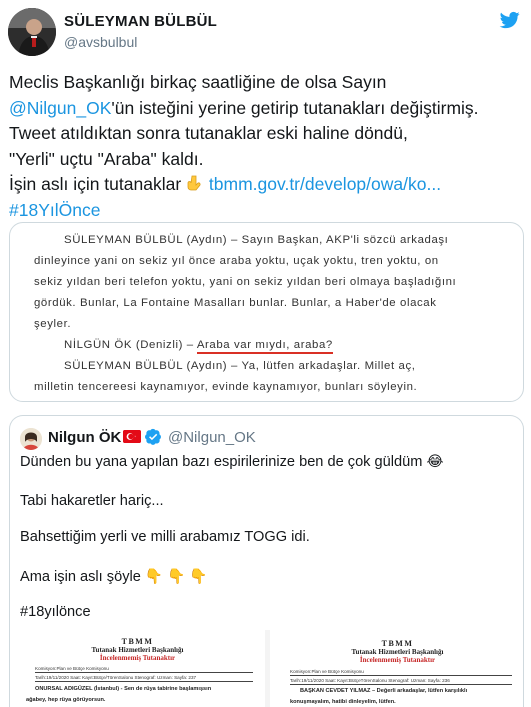 The width and height of the screenshot is (531, 707). I want to click on thumb-body-line: ağabey, hep rüya görüyorsun., so click(66, 700).